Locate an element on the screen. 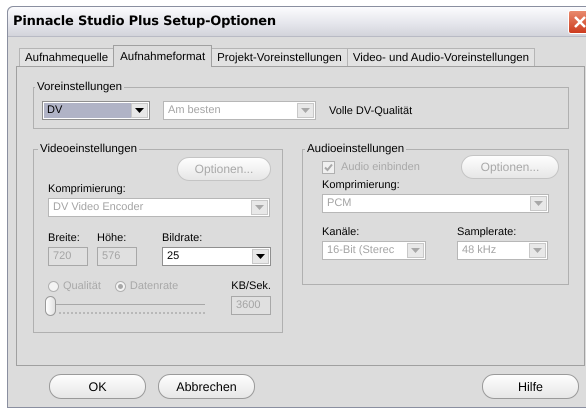 The image size is (586, 409). field-label: KB/Sek. is located at coordinates (251, 286).